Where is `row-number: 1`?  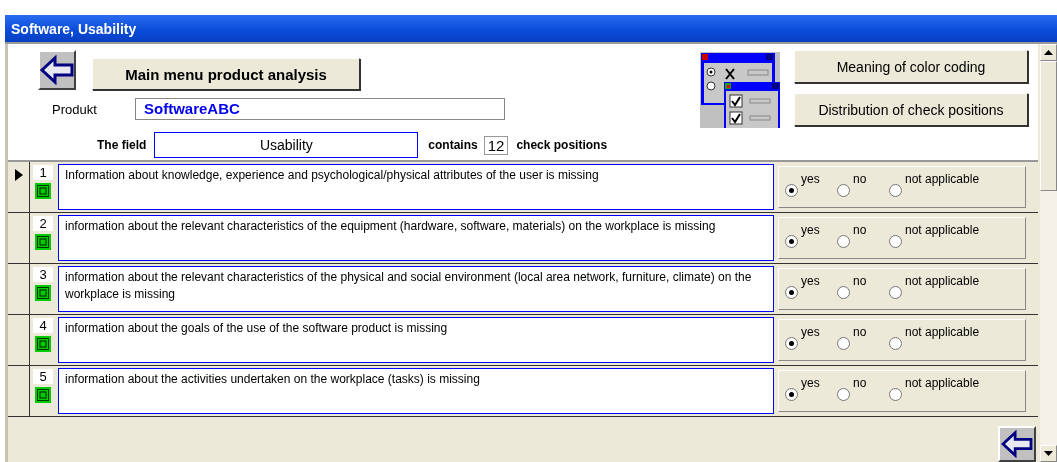 row-number: 1 is located at coordinates (43, 172).